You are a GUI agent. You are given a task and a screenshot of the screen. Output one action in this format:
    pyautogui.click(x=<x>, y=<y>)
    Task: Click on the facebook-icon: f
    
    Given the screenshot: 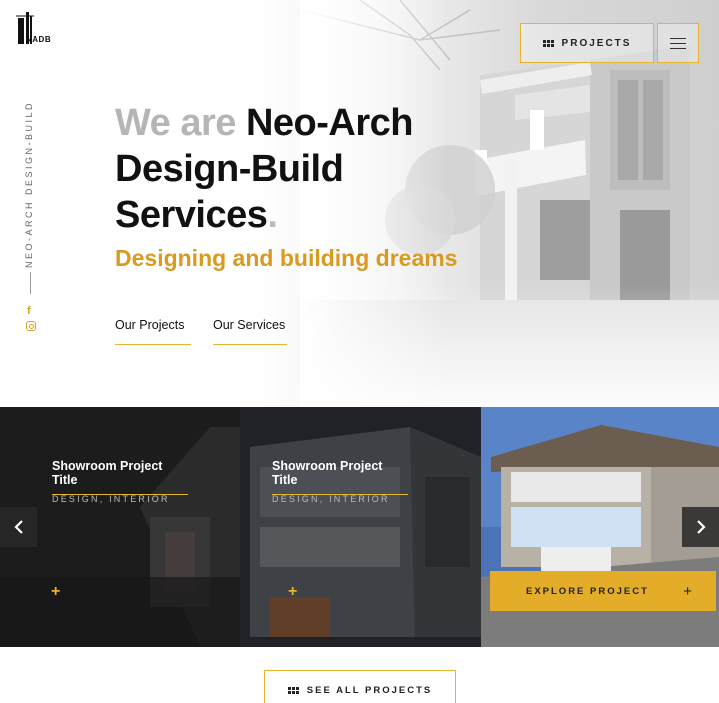 What is the action you would take?
    pyautogui.click(x=29, y=311)
    